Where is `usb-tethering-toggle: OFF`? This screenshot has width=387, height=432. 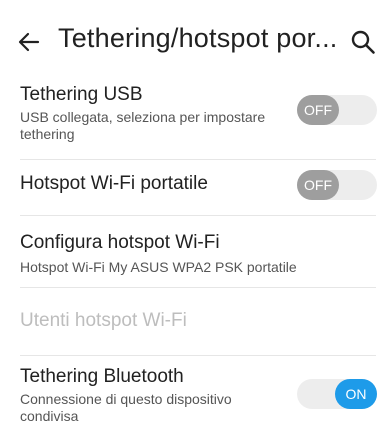 usb-tethering-toggle: OFF is located at coordinates (337, 110).